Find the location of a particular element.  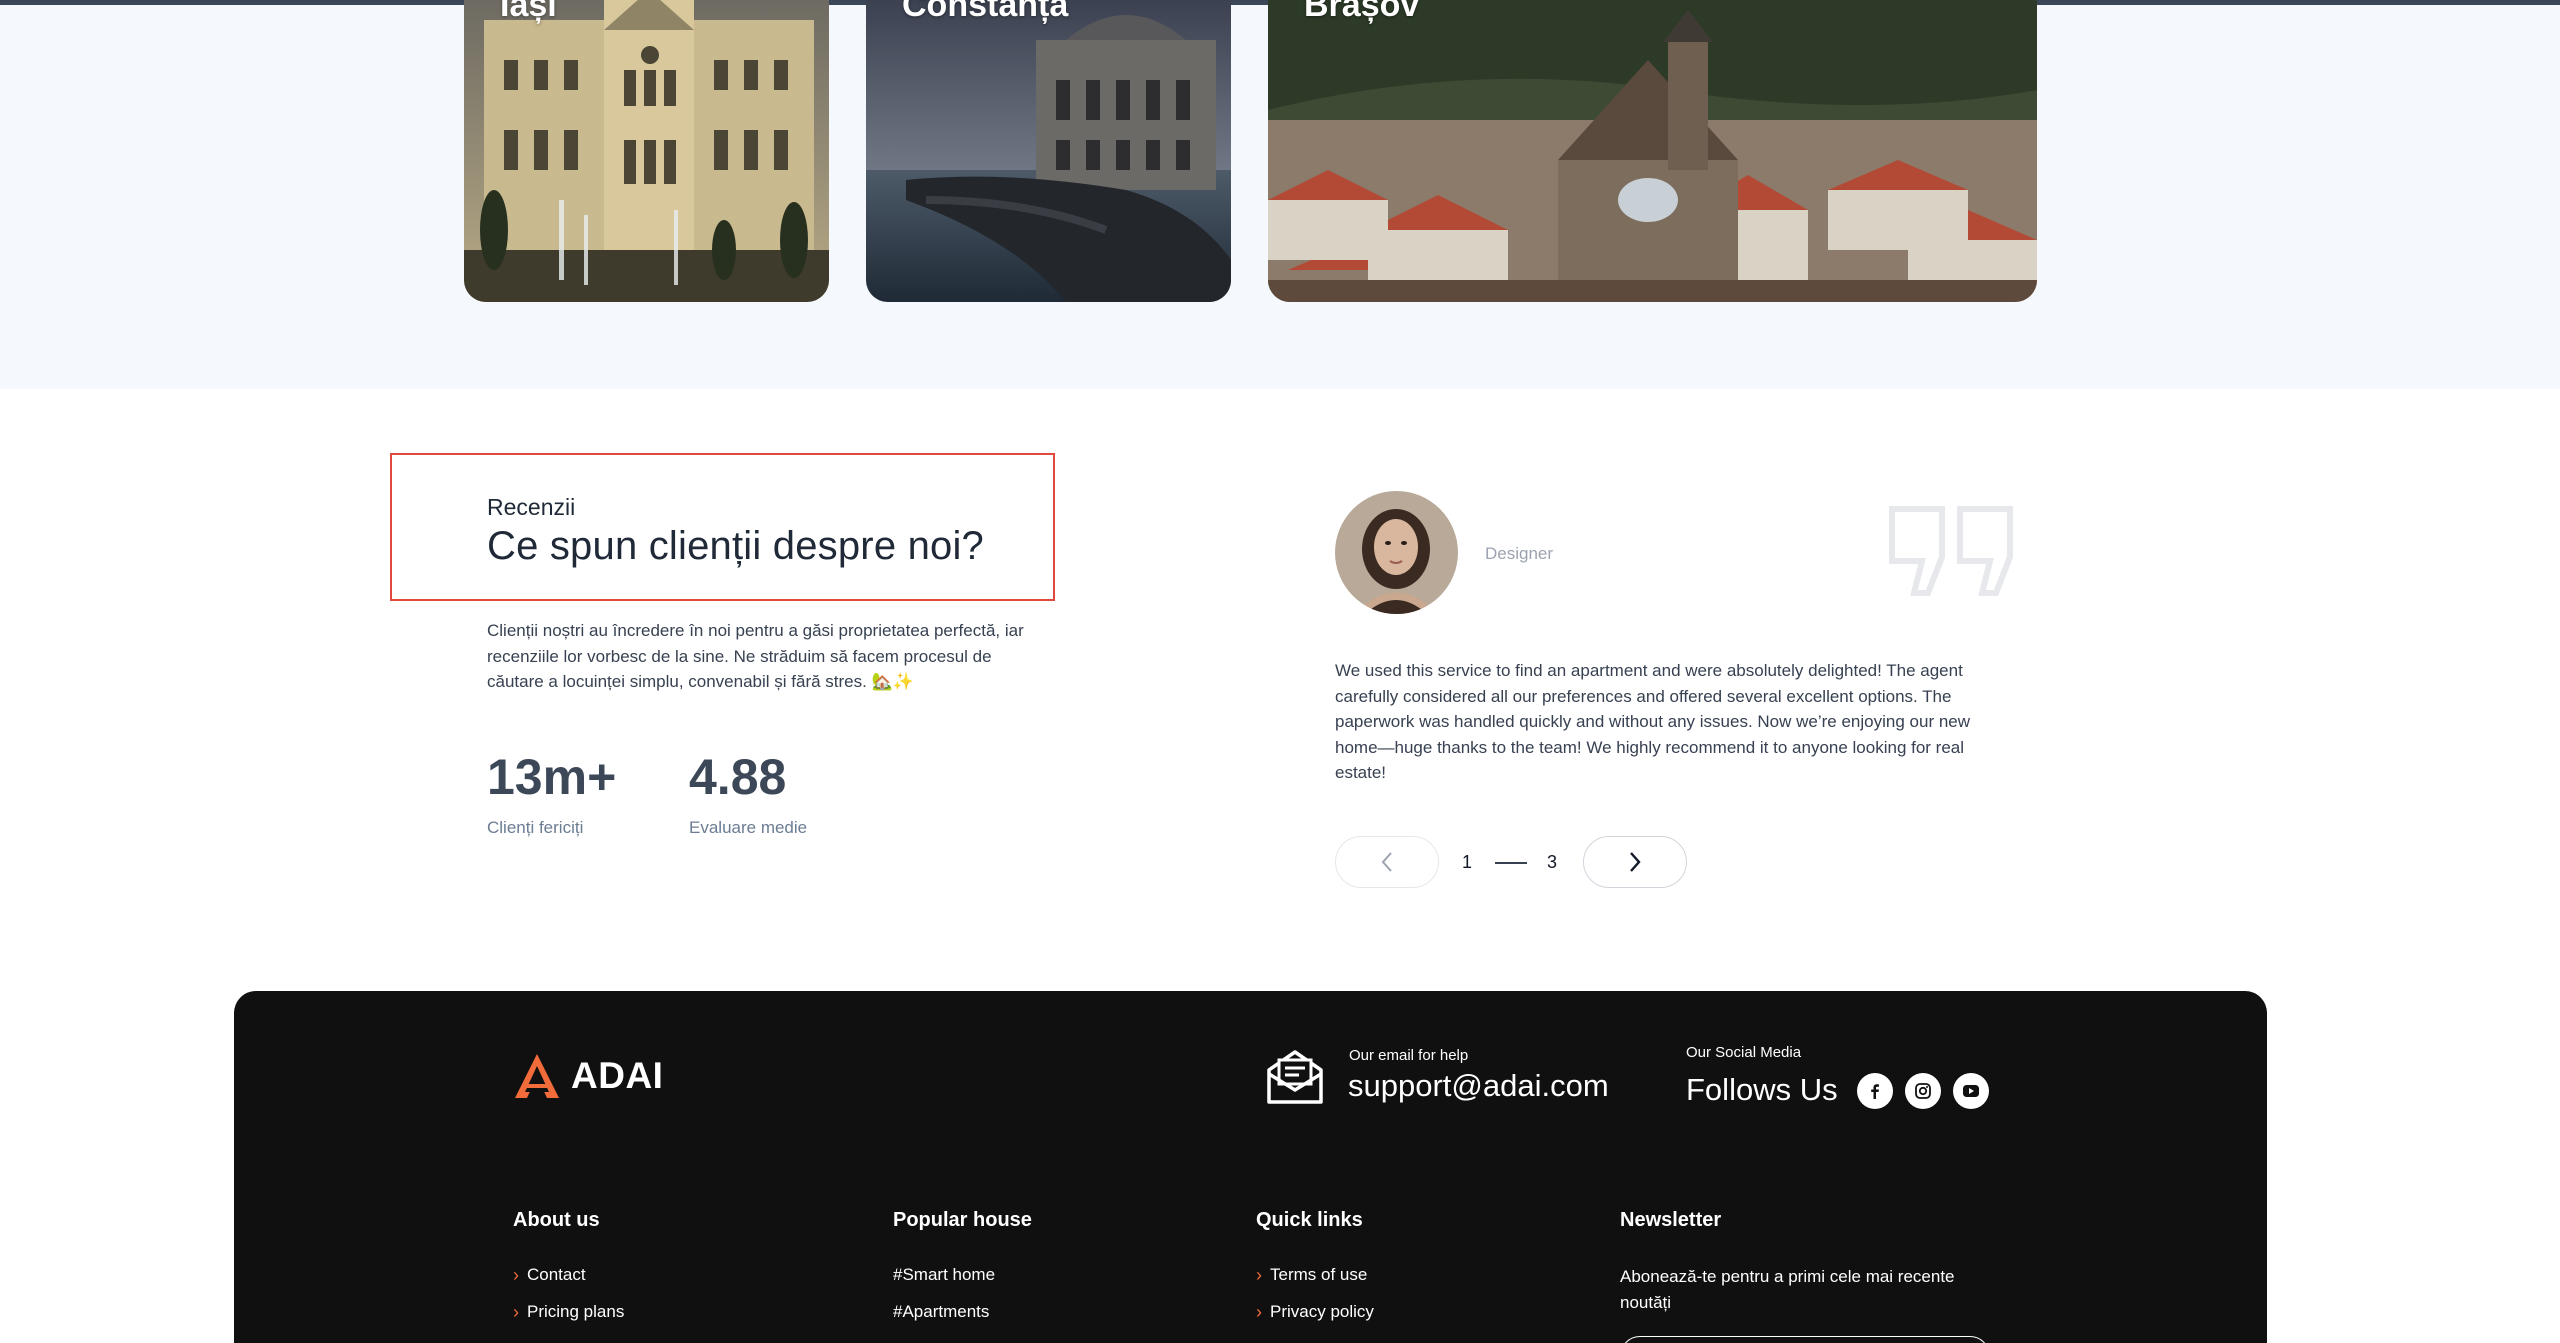

help-email-link: support@adai.com is located at coordinates (1478, 1086).